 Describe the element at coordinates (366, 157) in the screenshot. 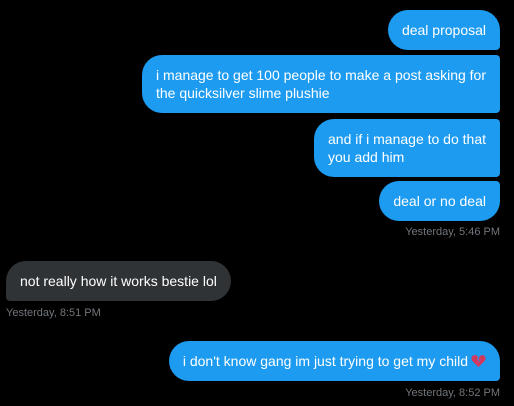

I see `message-text: you add him` at that location.